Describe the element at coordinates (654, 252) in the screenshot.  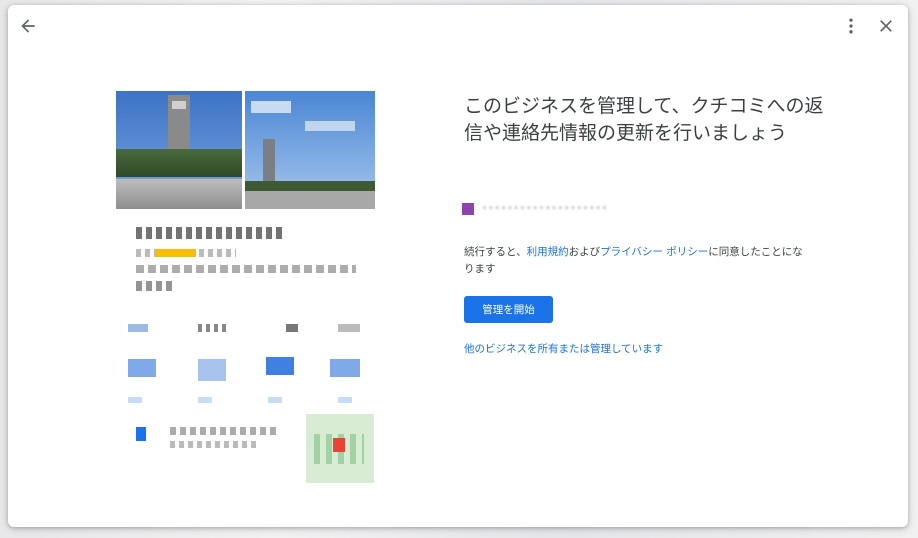
I see `privacy-policy-link: プライバシー ポリシー` at that location.